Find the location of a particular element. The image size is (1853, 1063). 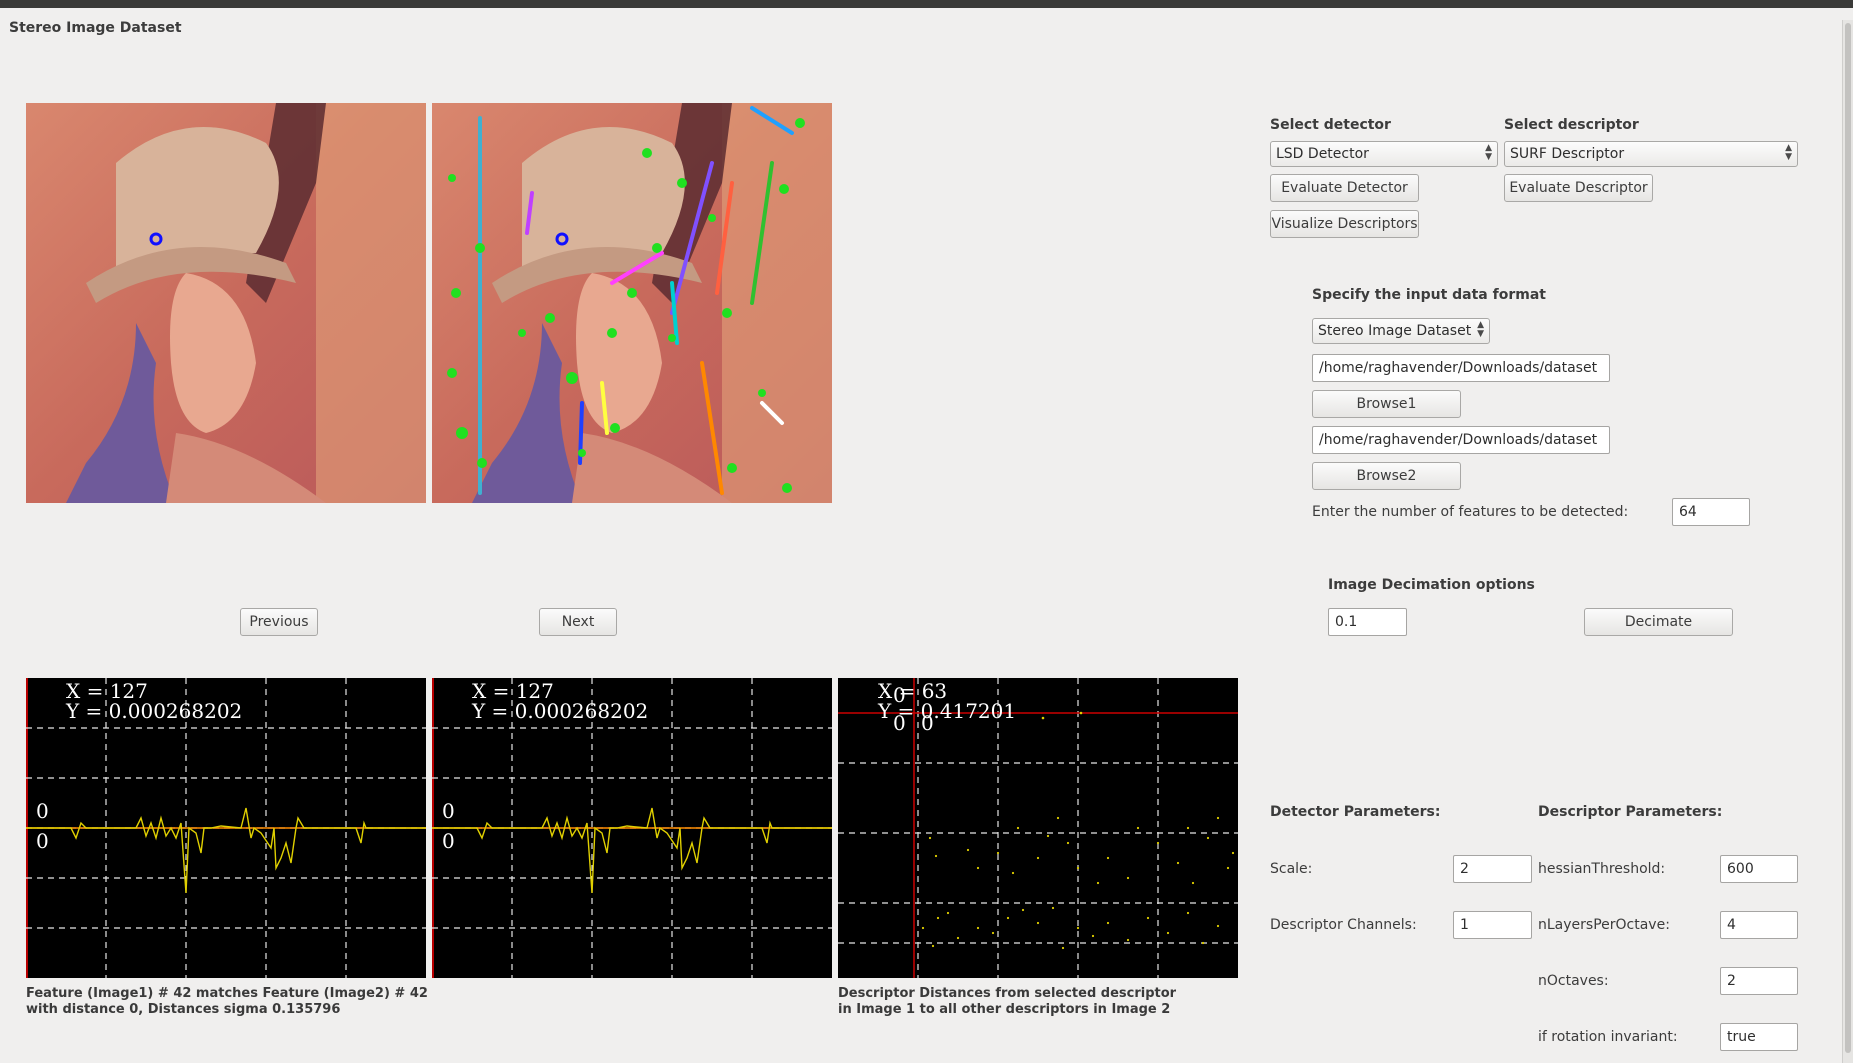

image1-panel is located at coordinates (226, 303).